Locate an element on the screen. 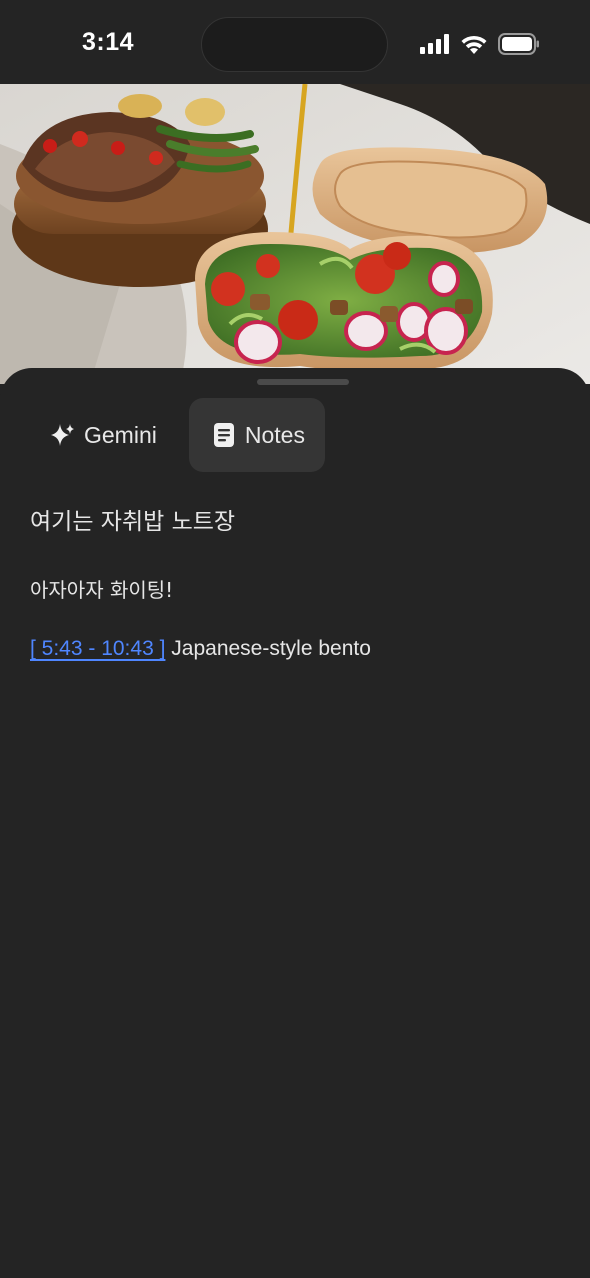 The height and width of the screenshot is (1278, 590). status-icons is located at coordinates (480, 44).